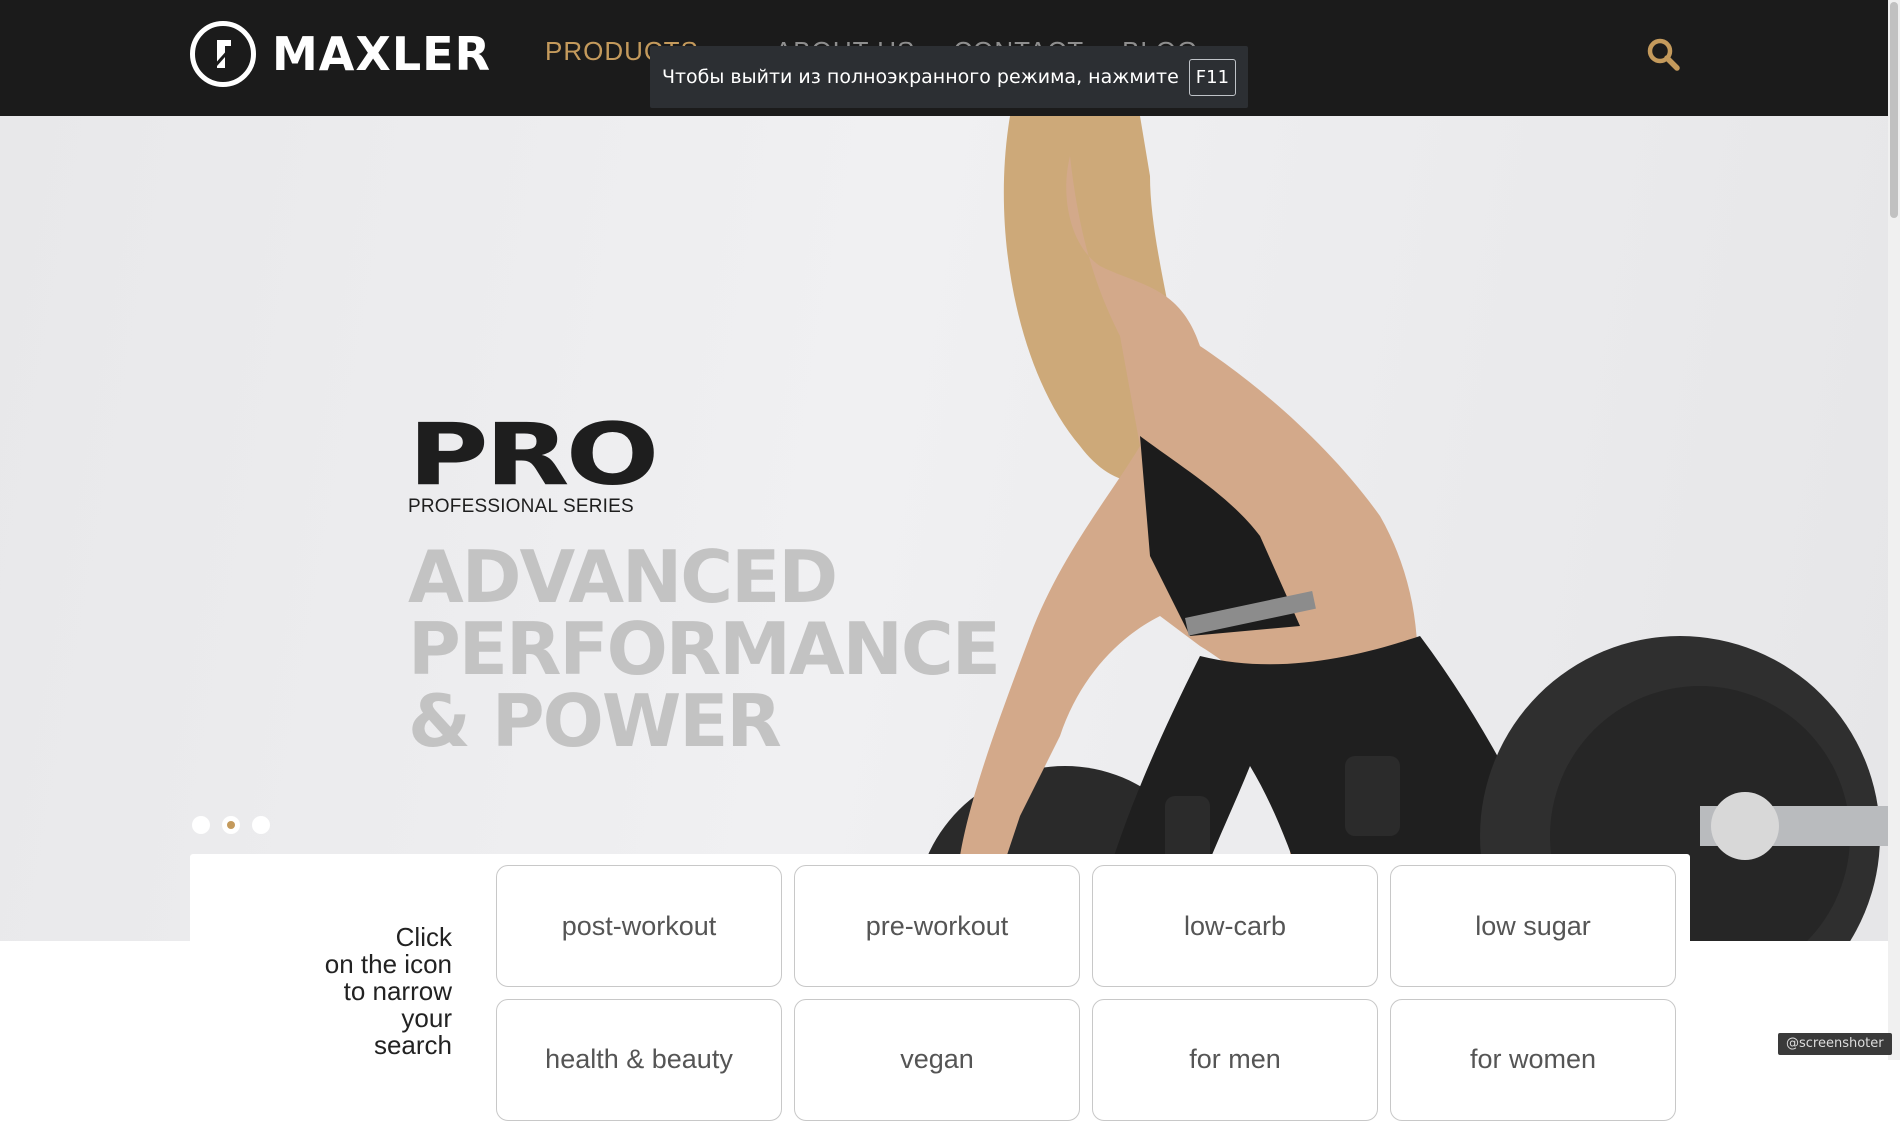 The image size is (1900, 1121). I want to click on tagline-line: ADVANCED, so click(623, 577).